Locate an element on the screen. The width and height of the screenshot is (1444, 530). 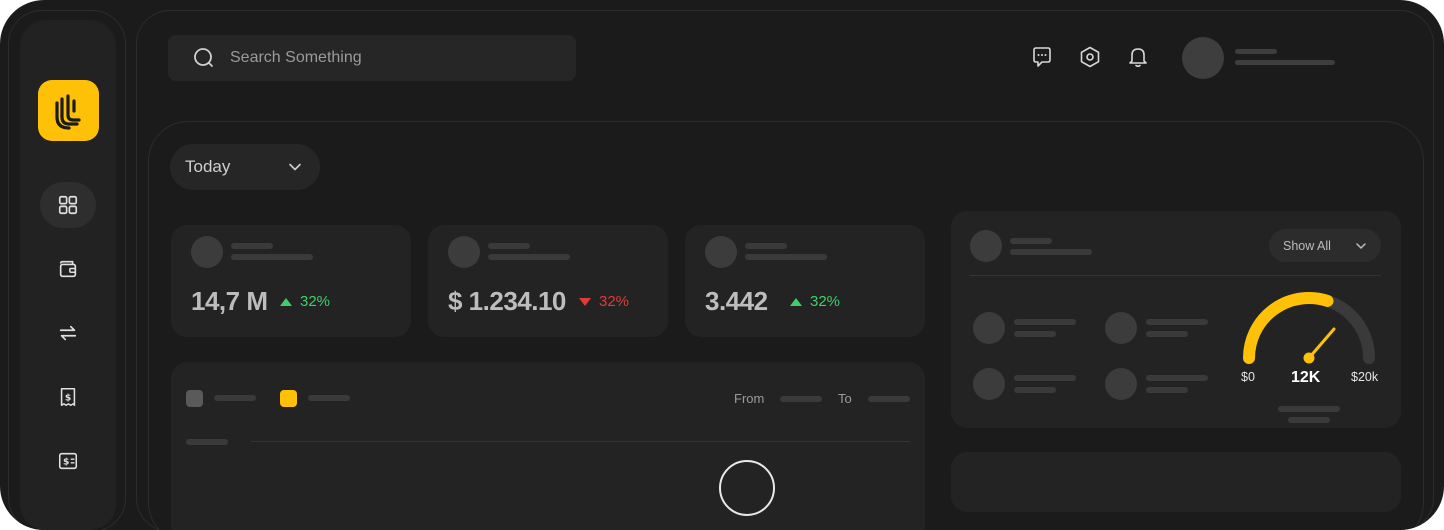
gauge-max-label: $20k is located at coordinates (1365, 377).